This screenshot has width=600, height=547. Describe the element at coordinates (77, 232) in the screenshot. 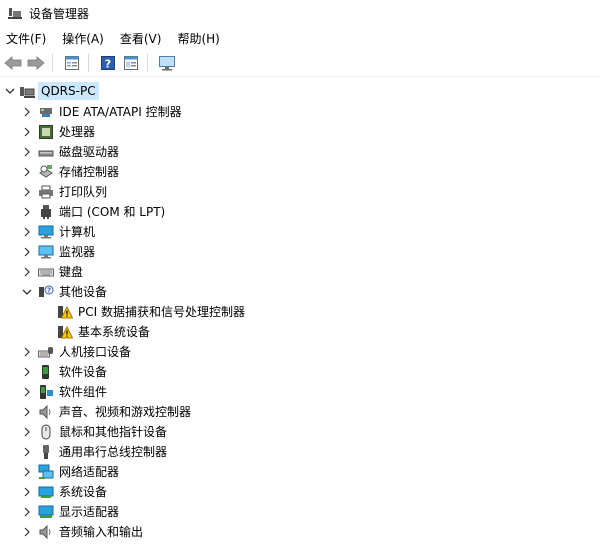

I see `tree-item-label: 计算机` at that location.